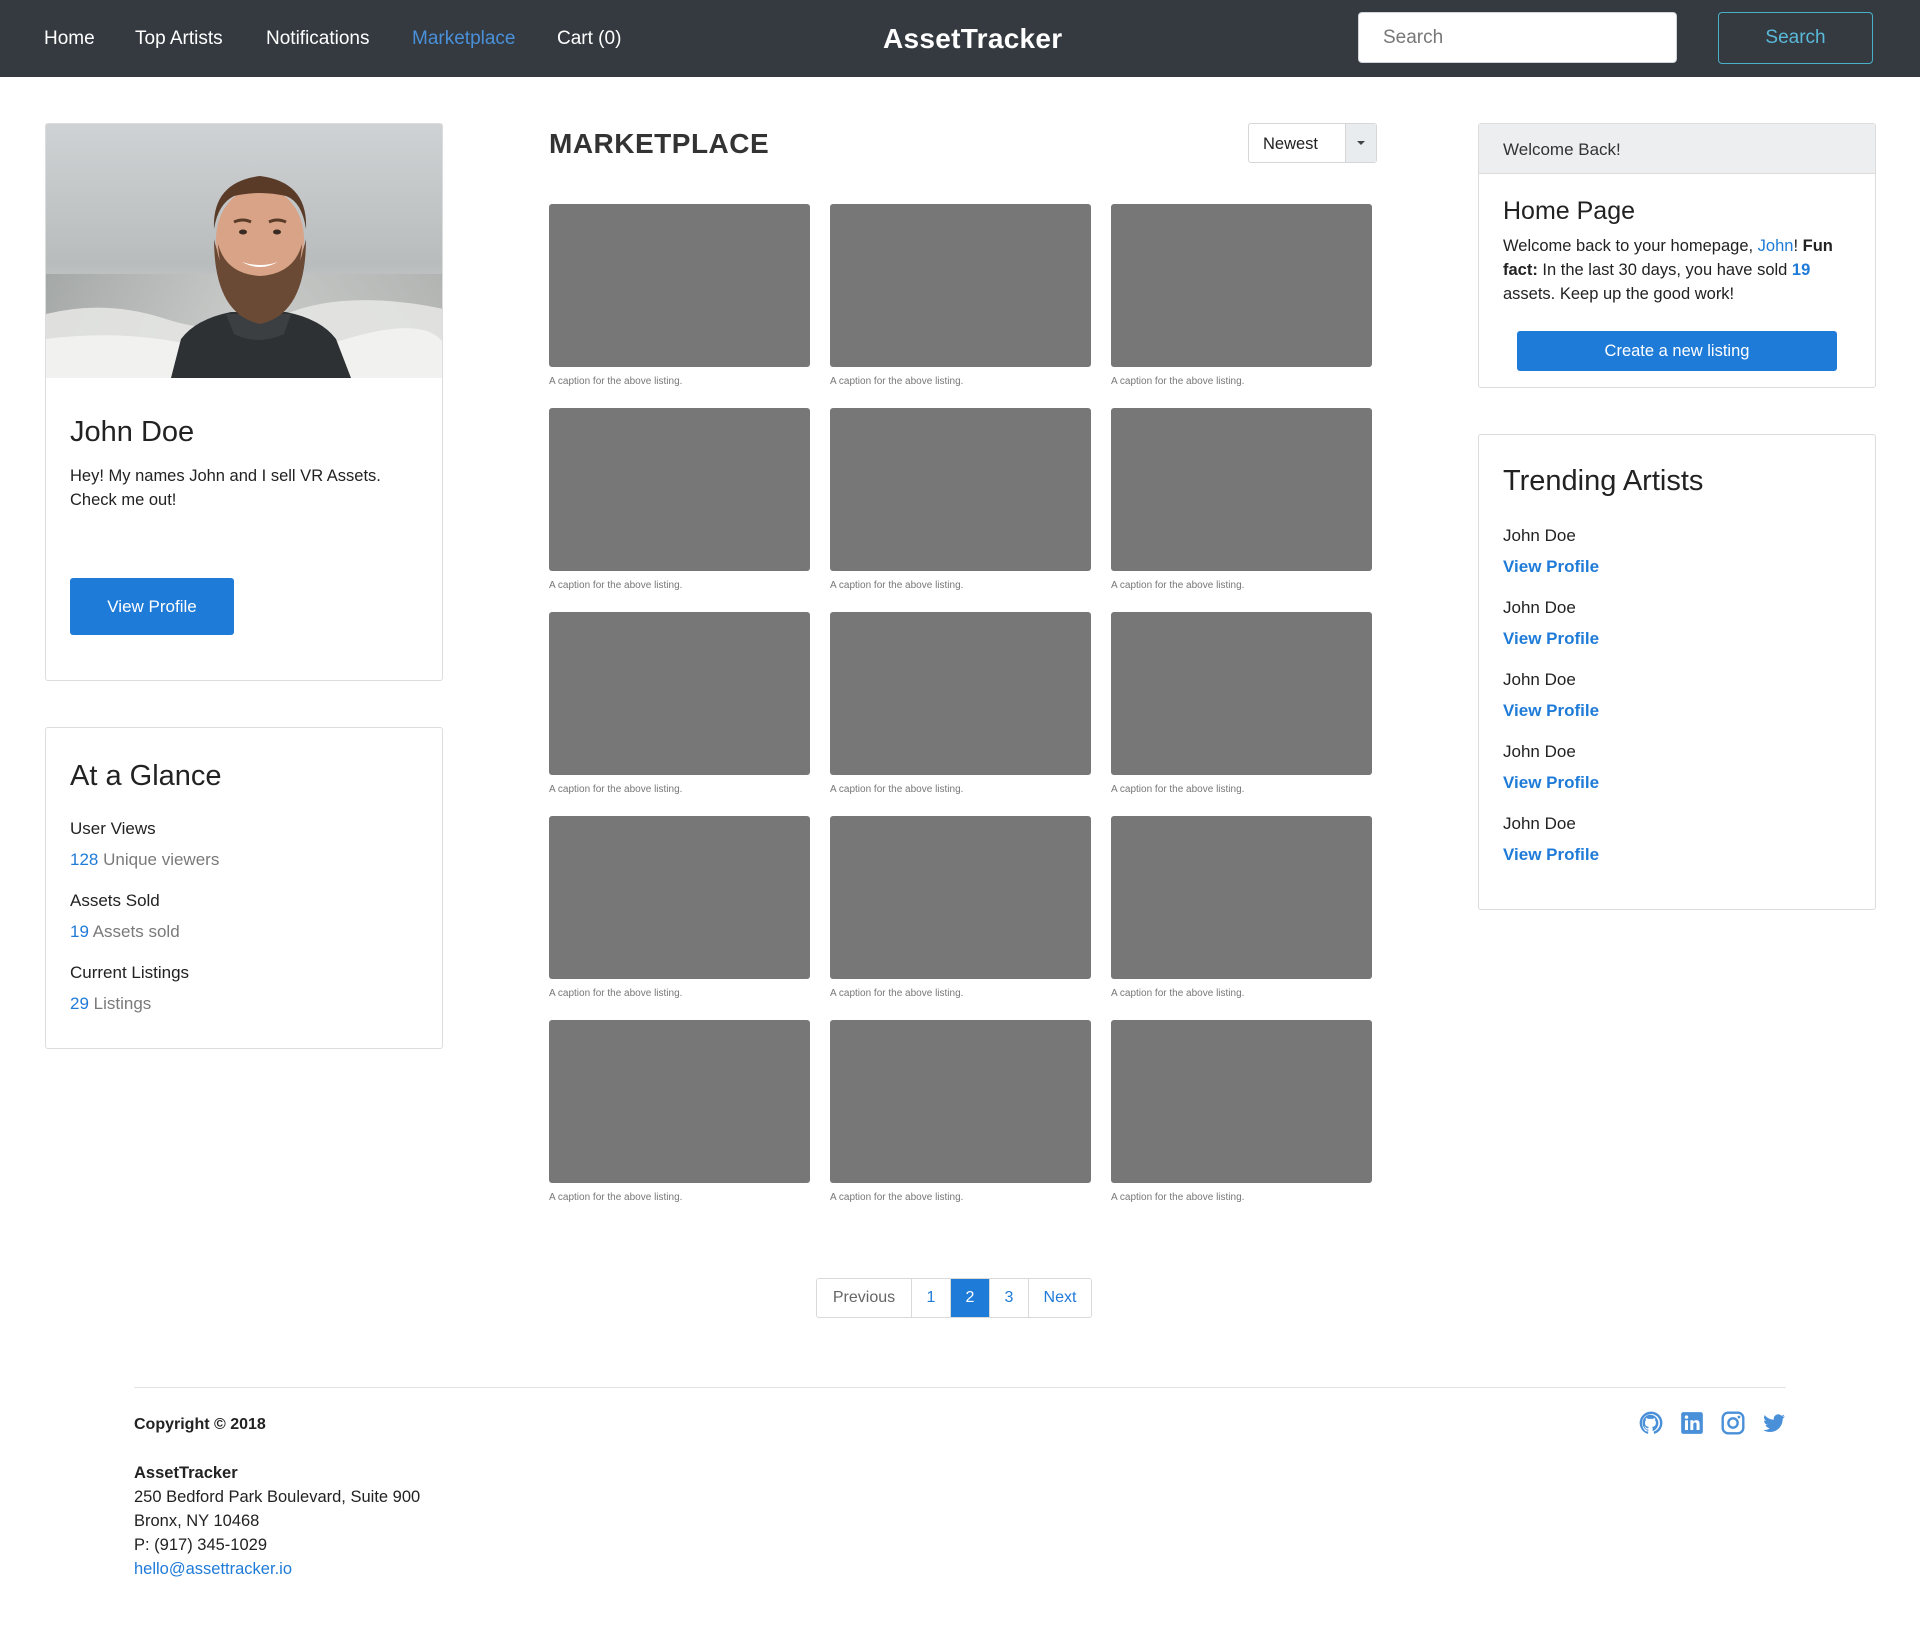  I want to click on instagram-icon, so click(1733, 1423).